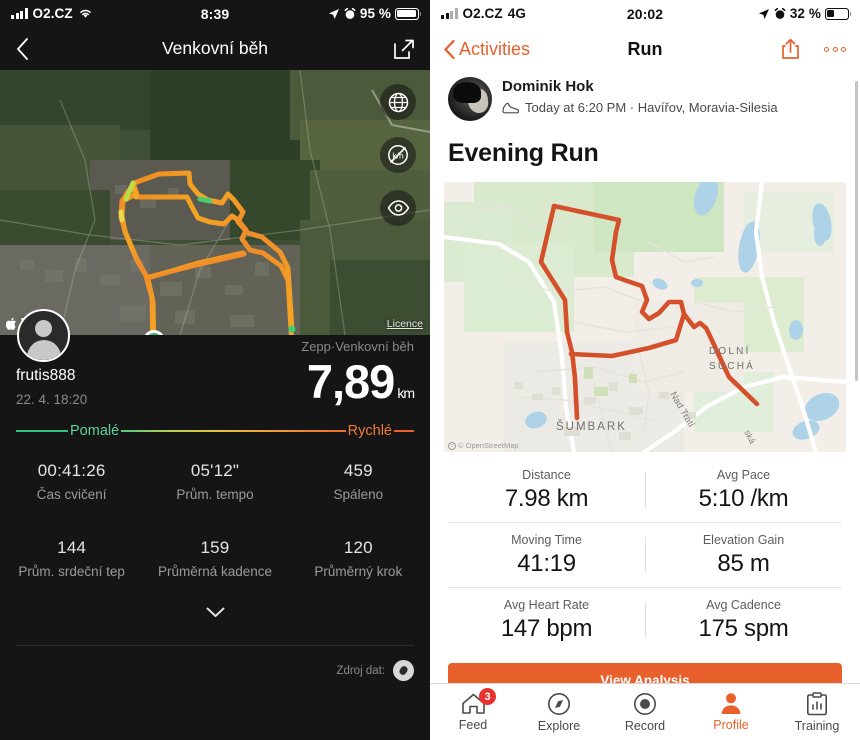 The height and width of the screenshot is (740, 860). I want to click on pace-fast-label: Rychlé, so click(369, 431).